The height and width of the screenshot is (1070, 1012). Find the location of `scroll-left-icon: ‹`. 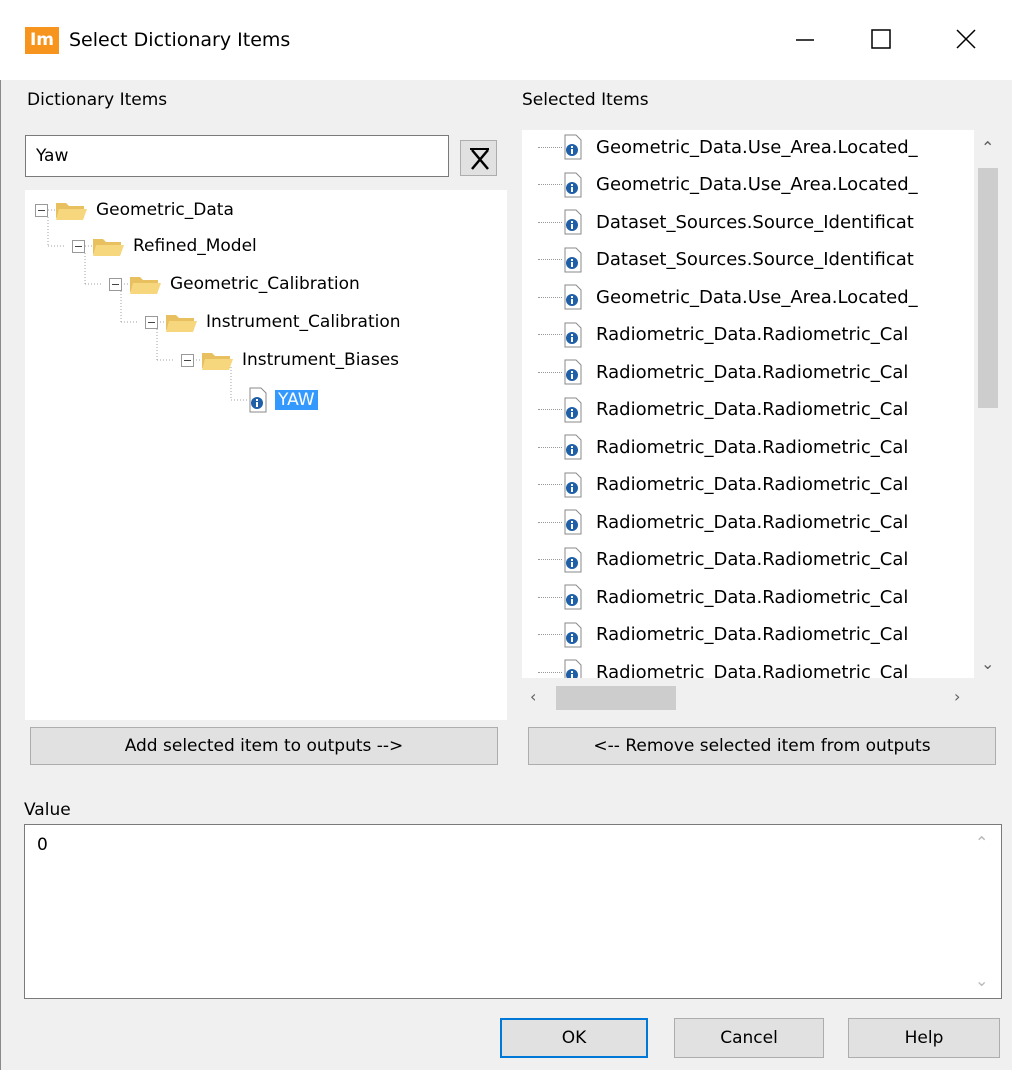

scroll-left-icon: ‹ is located at coordinates (533, 696).